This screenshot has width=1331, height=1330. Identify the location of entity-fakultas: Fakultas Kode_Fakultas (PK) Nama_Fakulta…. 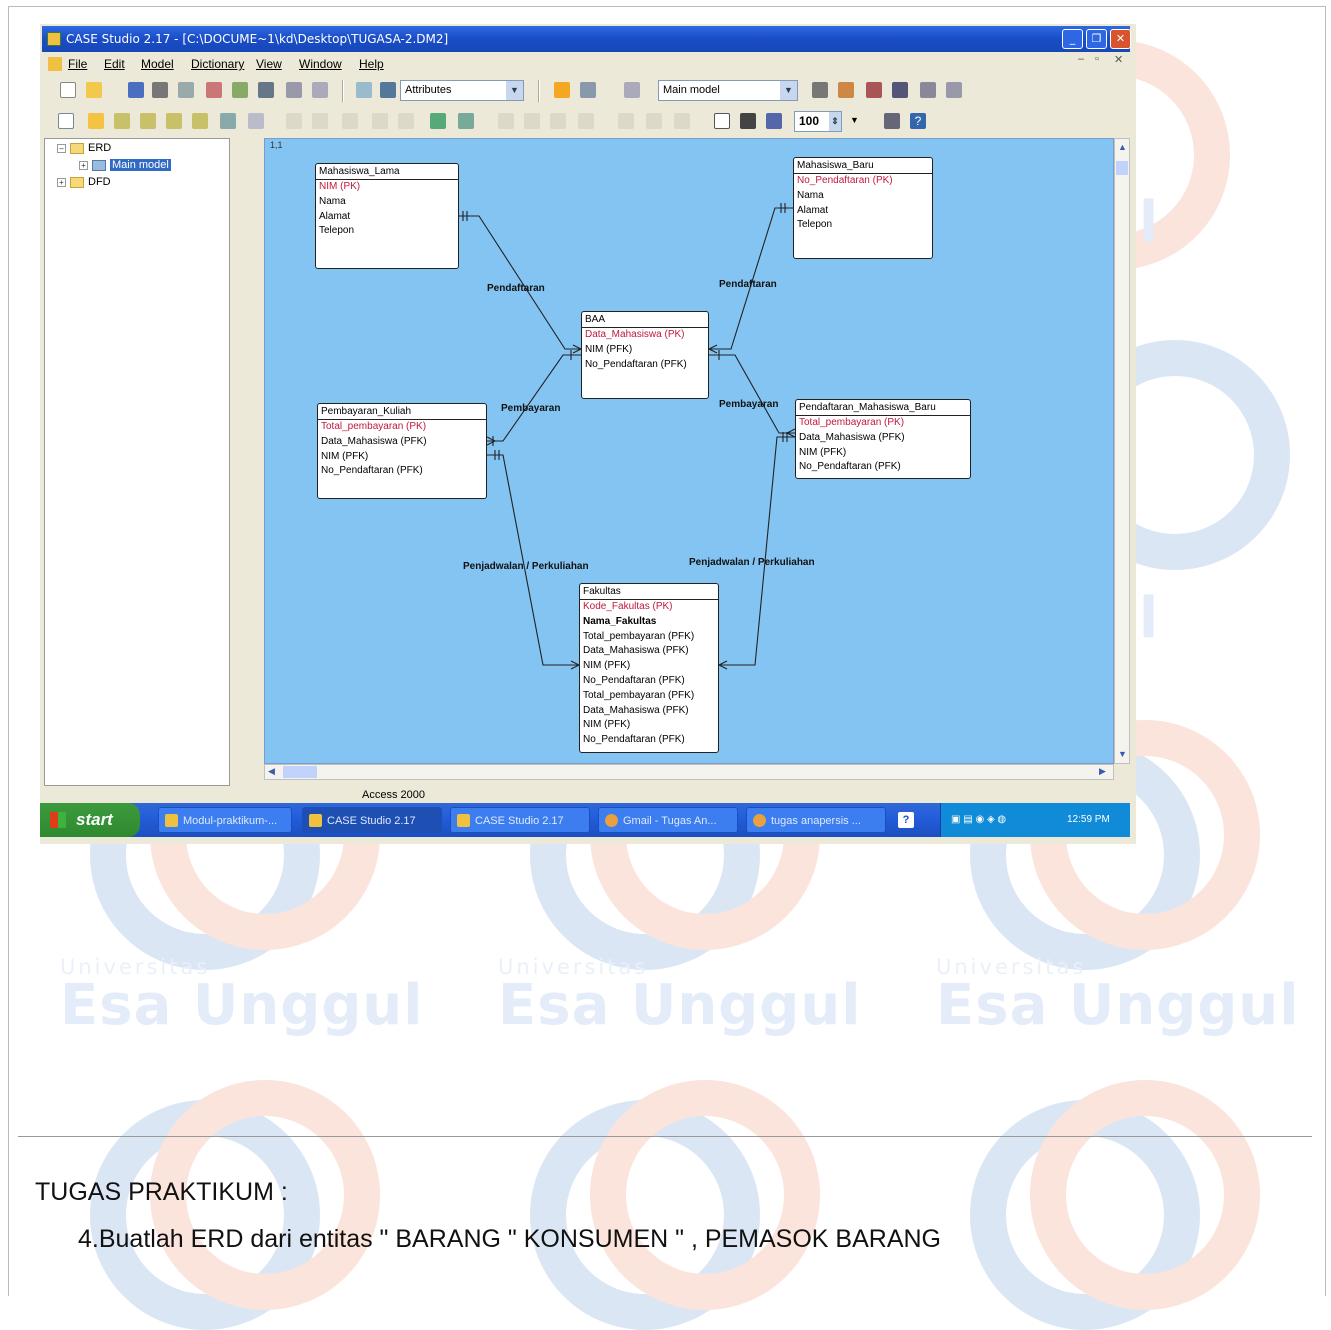
(649, 668).